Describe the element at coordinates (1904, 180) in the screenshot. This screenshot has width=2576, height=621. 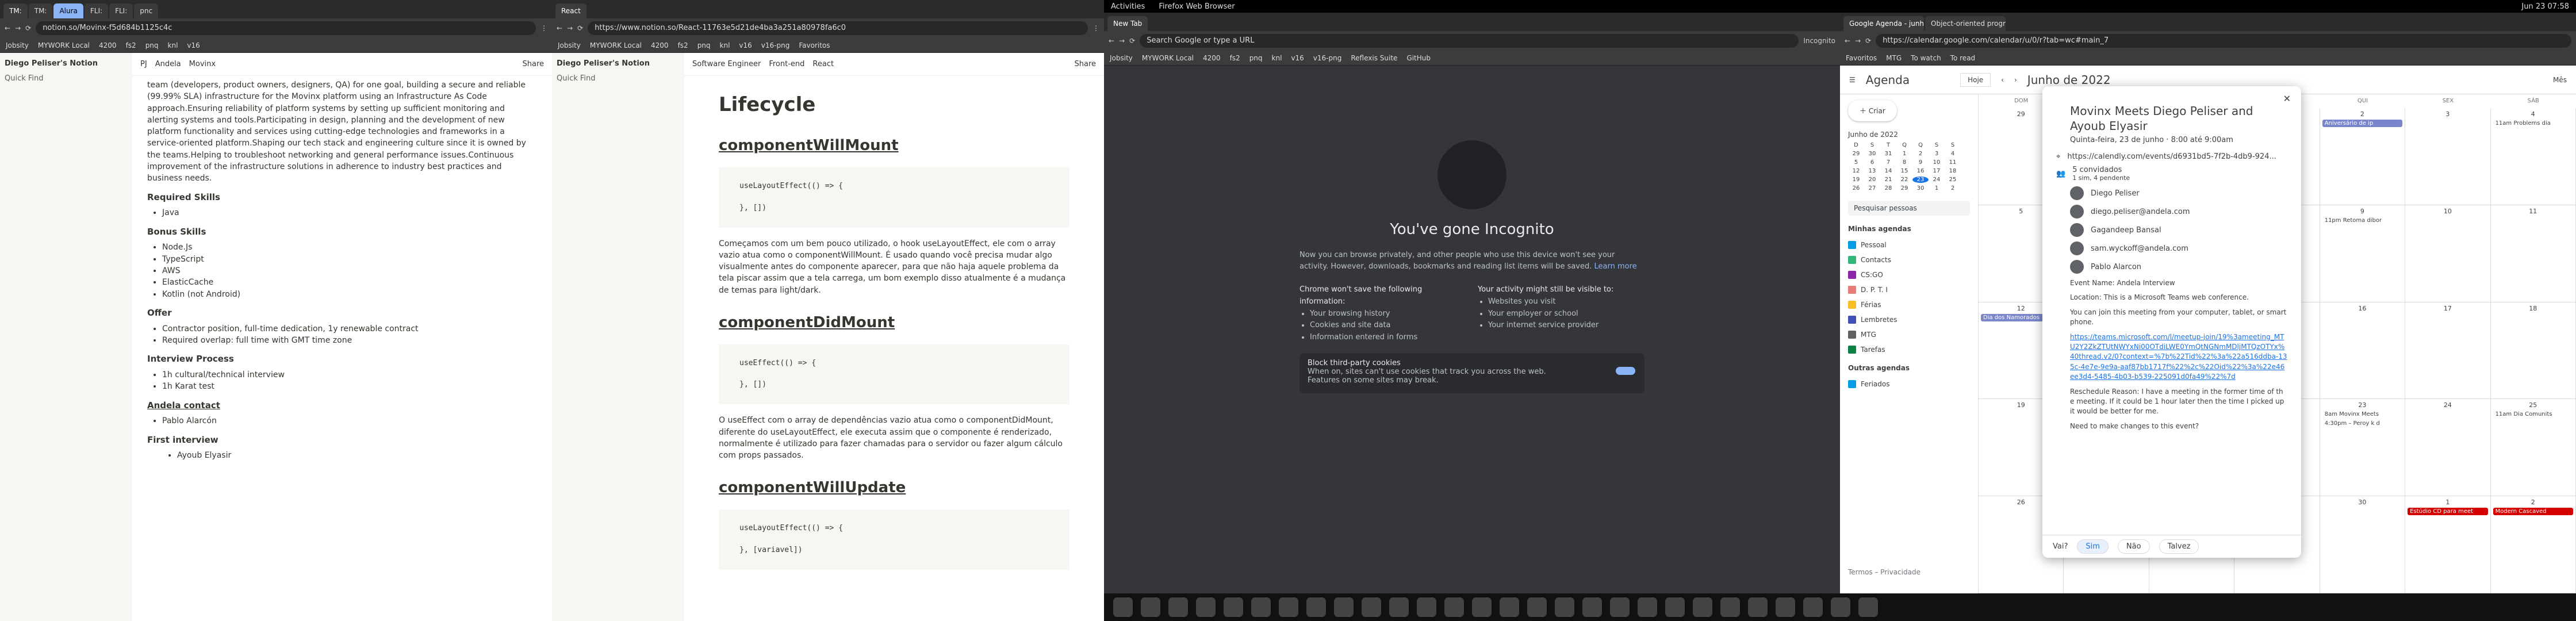
I see `mini-day: 22` at that location.